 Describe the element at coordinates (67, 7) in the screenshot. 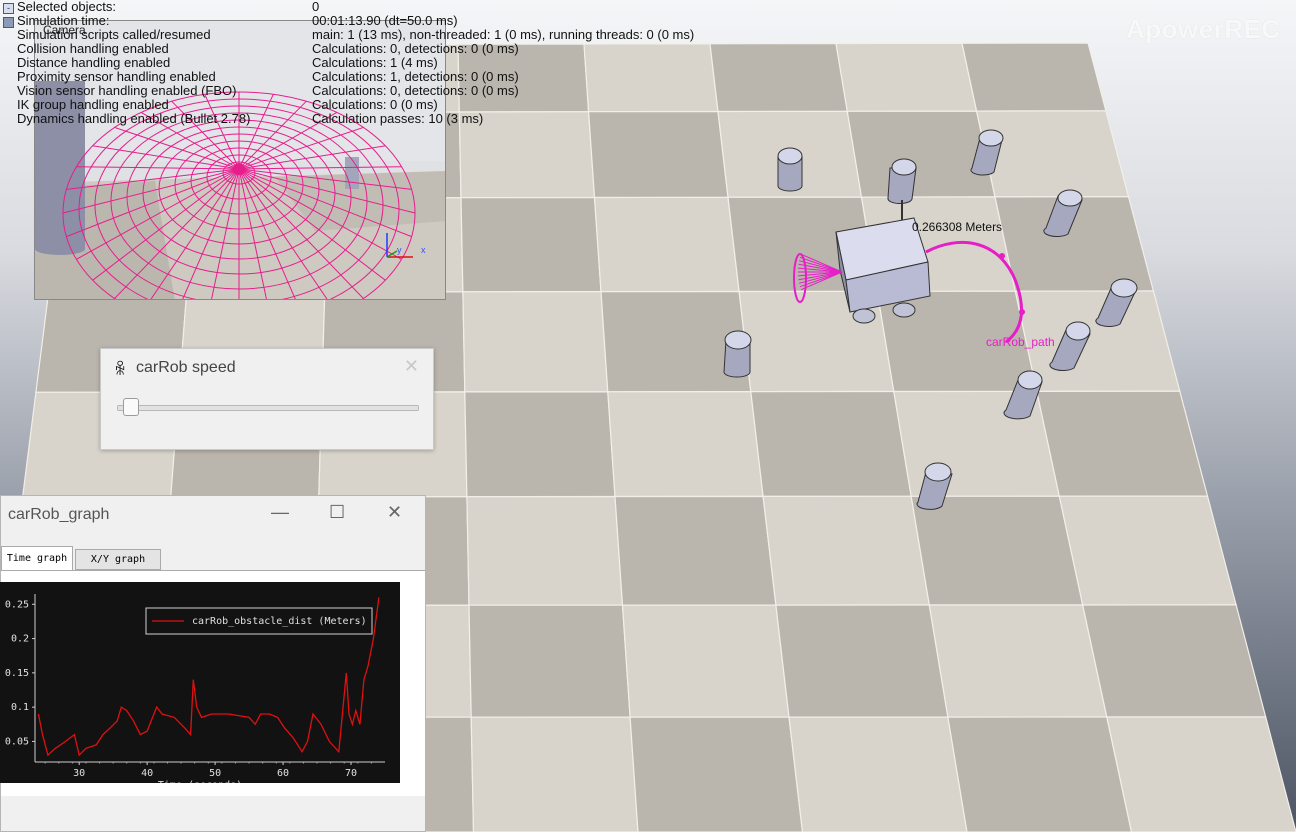

I see `info-key: Selected objects:` at that location.